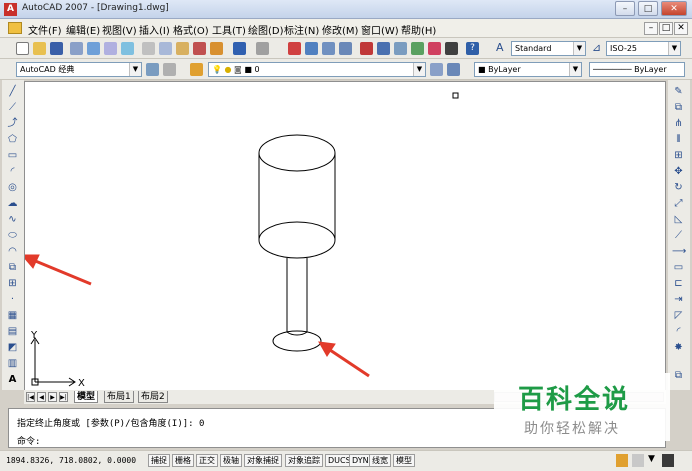 The image size is (692, 471). What do you see at coordinates (678, 156) in the screenshot?
I see `array-icon: ⊞` at bounding box center [678, 156].